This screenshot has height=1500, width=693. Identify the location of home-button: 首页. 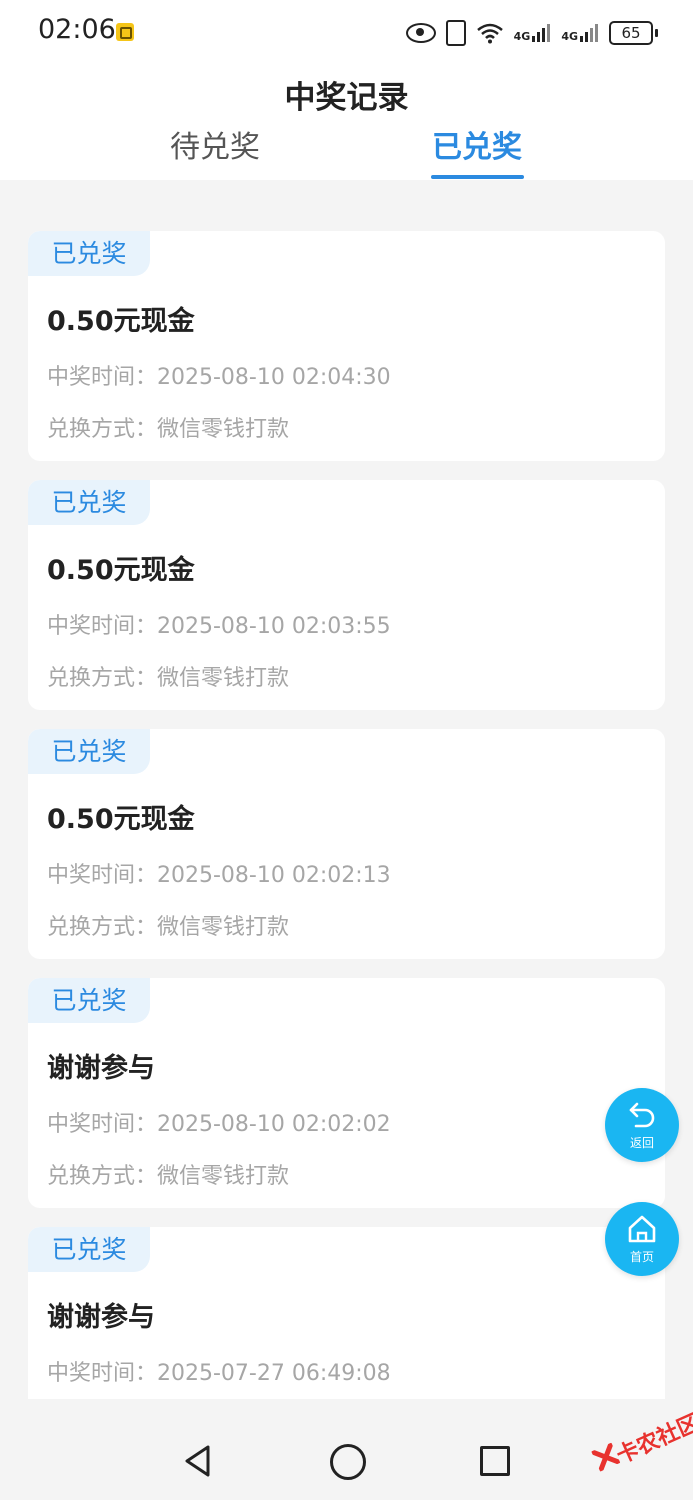
(642, 1239).